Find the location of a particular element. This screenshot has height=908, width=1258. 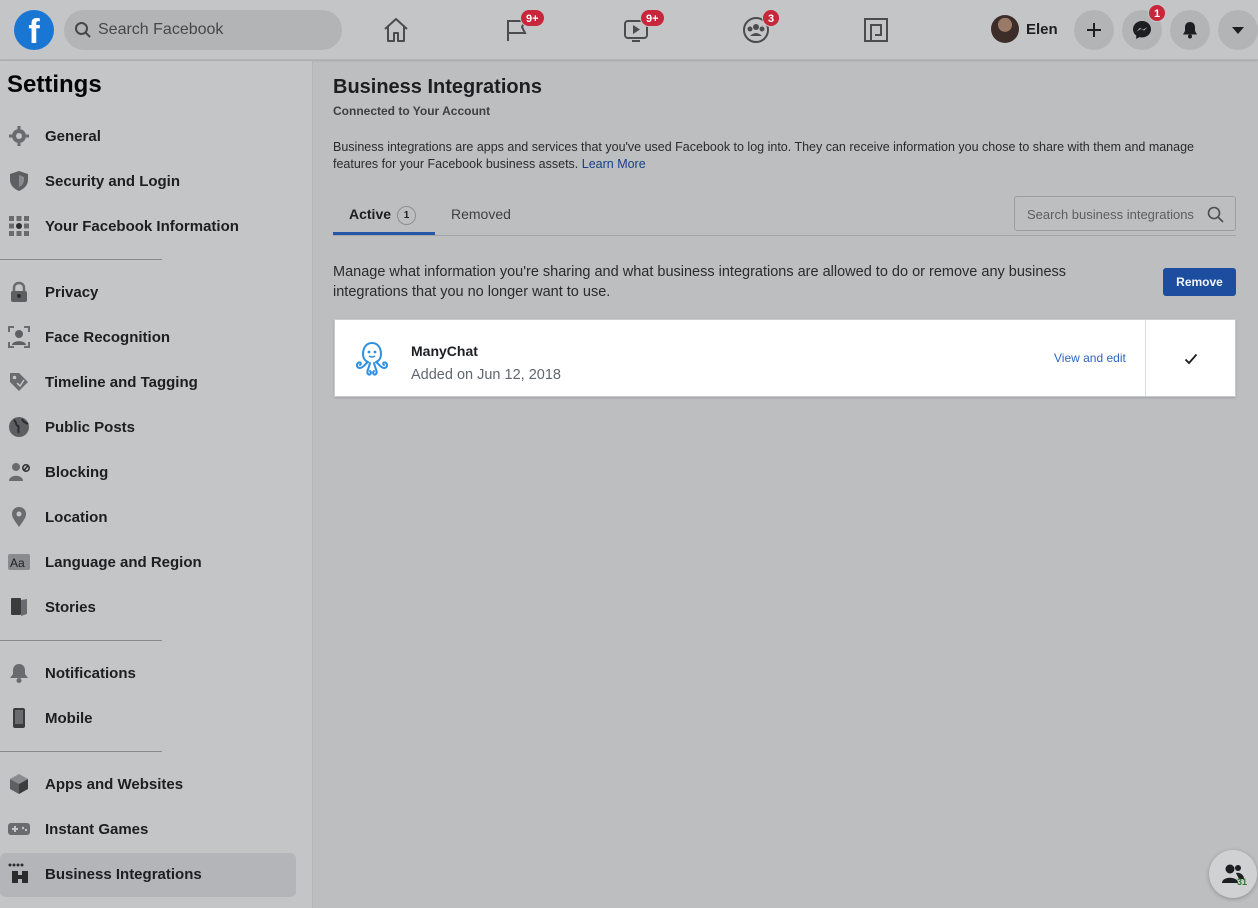

language-icon: Aa is located at coordinates (19, 562).